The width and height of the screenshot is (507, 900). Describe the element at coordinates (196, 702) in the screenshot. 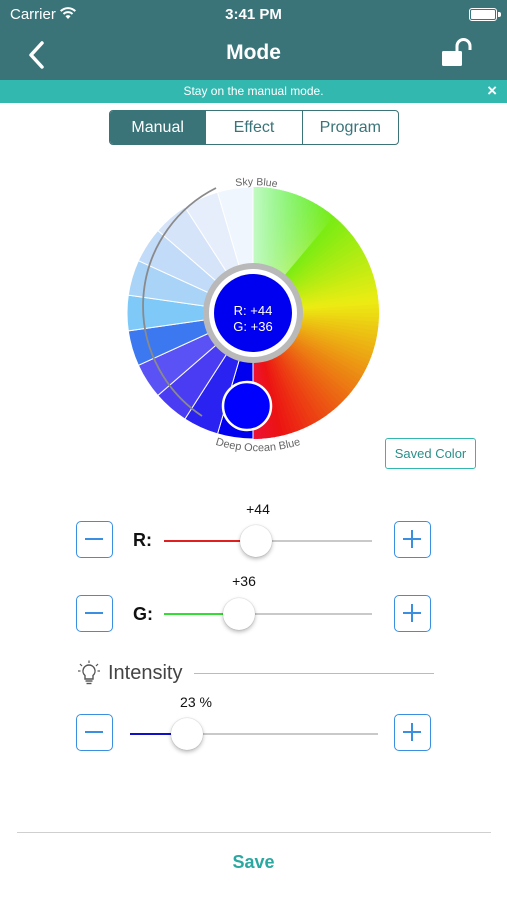

I see `intensity-value-label: 23 %` at that location.